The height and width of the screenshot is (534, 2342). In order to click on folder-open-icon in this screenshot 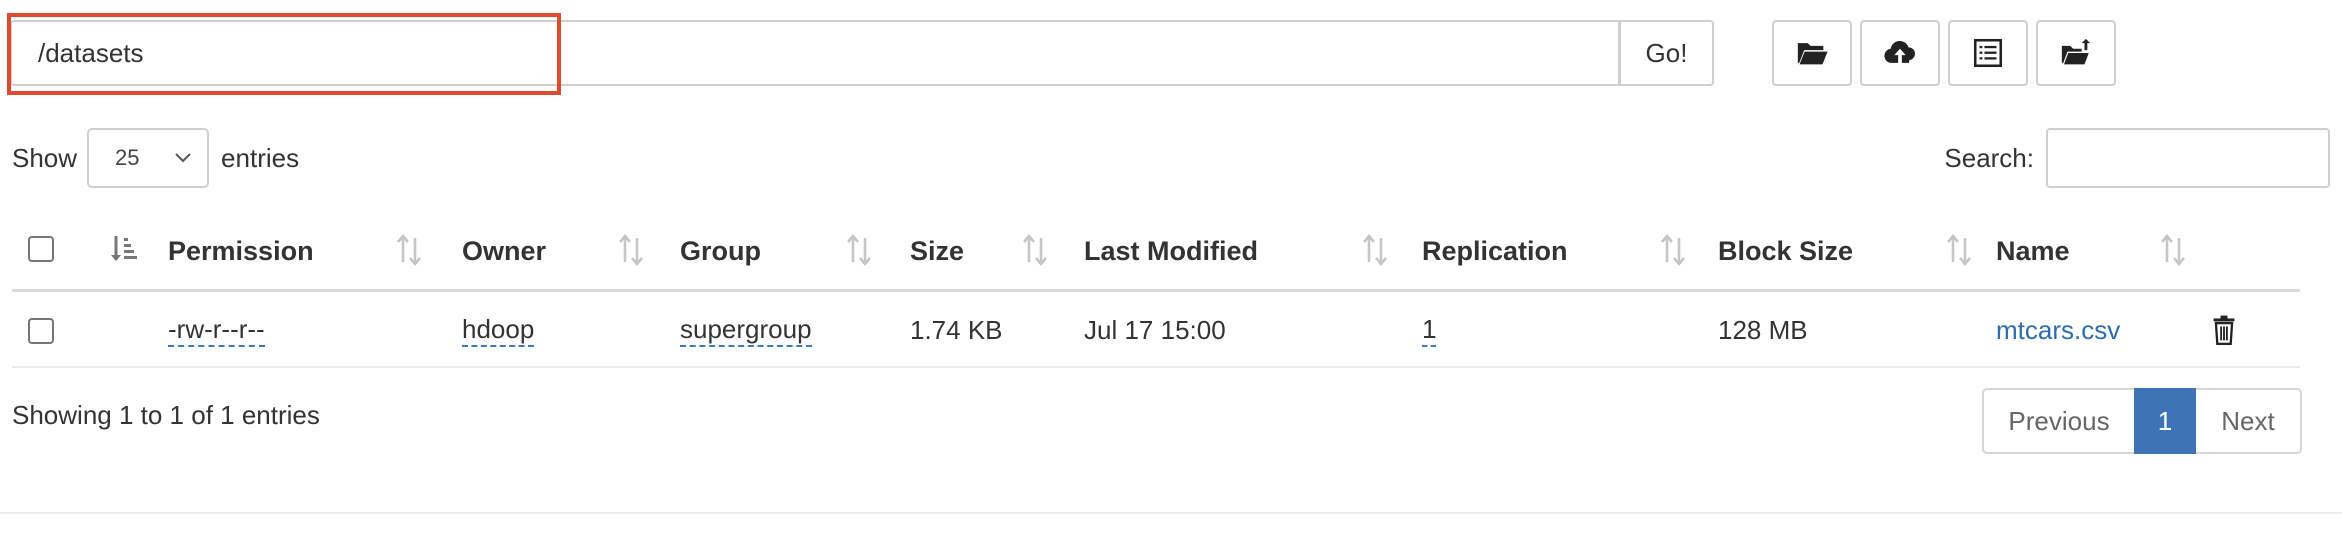, I will do `click(1812, 54)`.